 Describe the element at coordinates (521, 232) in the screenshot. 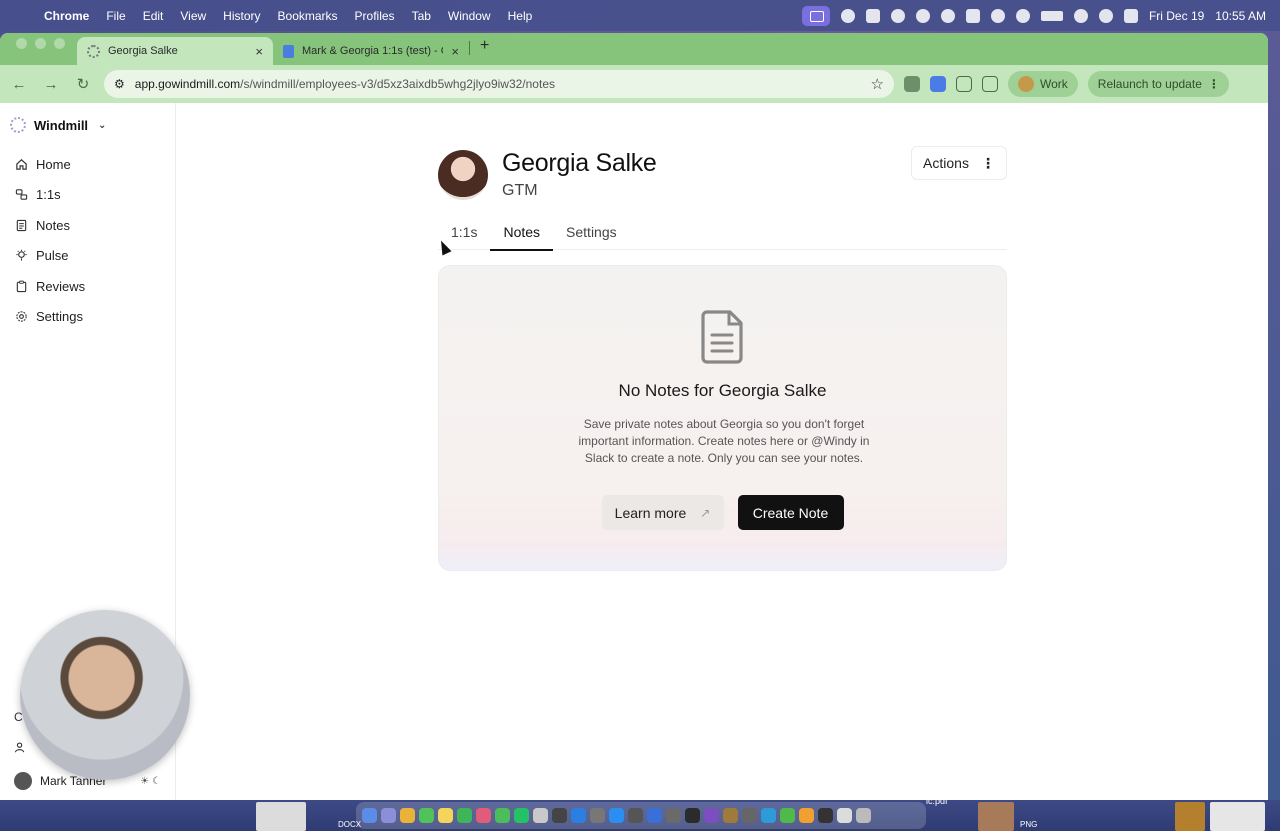

I see `tab-notes: Notes` at that location.